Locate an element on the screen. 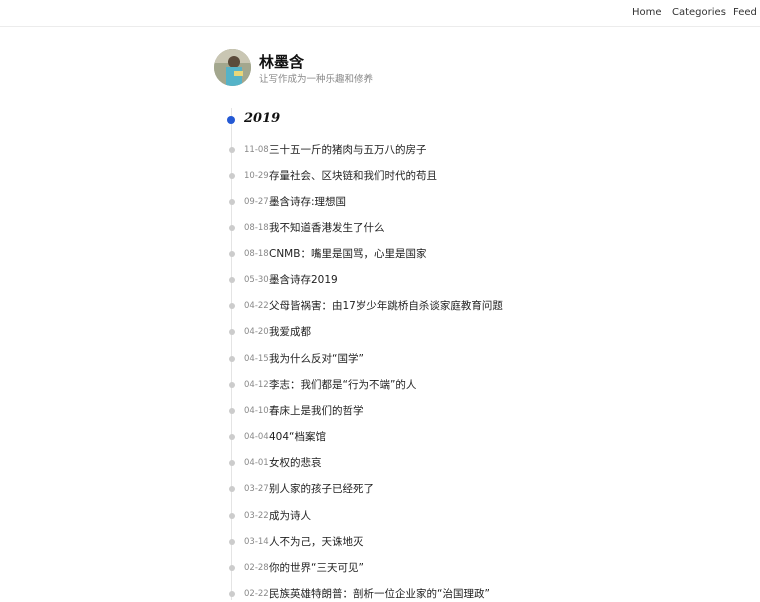 This screenshot has width=760, height=602. avatar is located at coordinates (232, 67).